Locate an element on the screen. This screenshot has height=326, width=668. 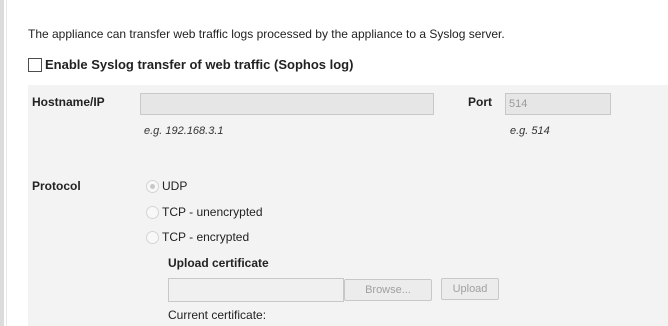
protocol-label: Protocol is located at coordinates (56, 186).